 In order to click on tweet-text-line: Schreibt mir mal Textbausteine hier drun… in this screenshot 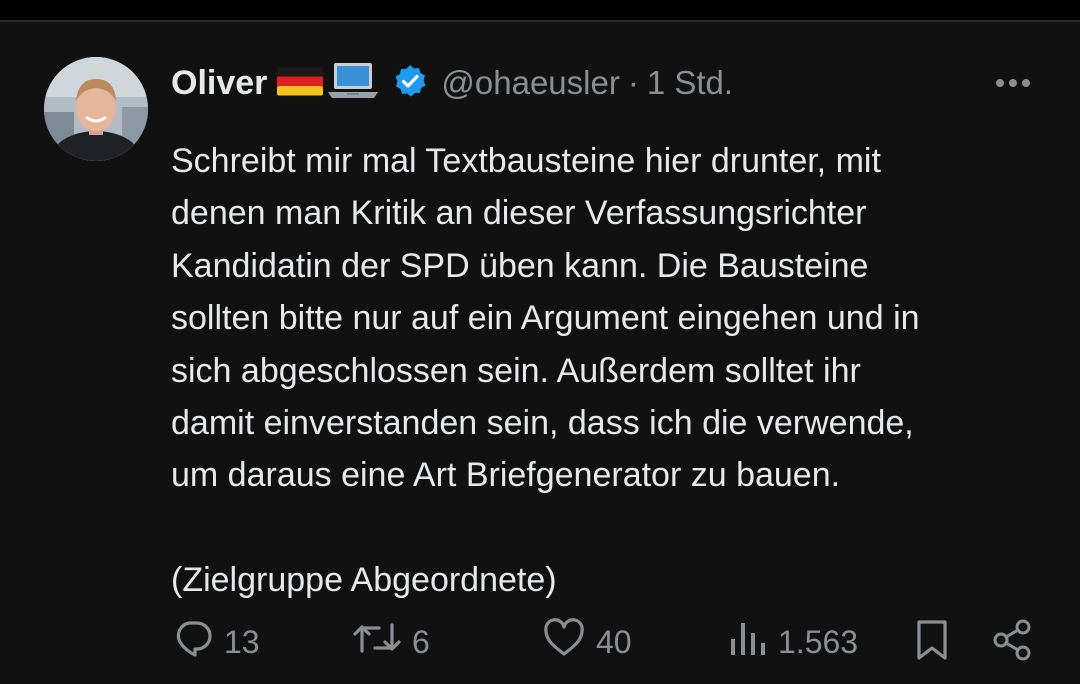, I will do `click(526, 161)`.